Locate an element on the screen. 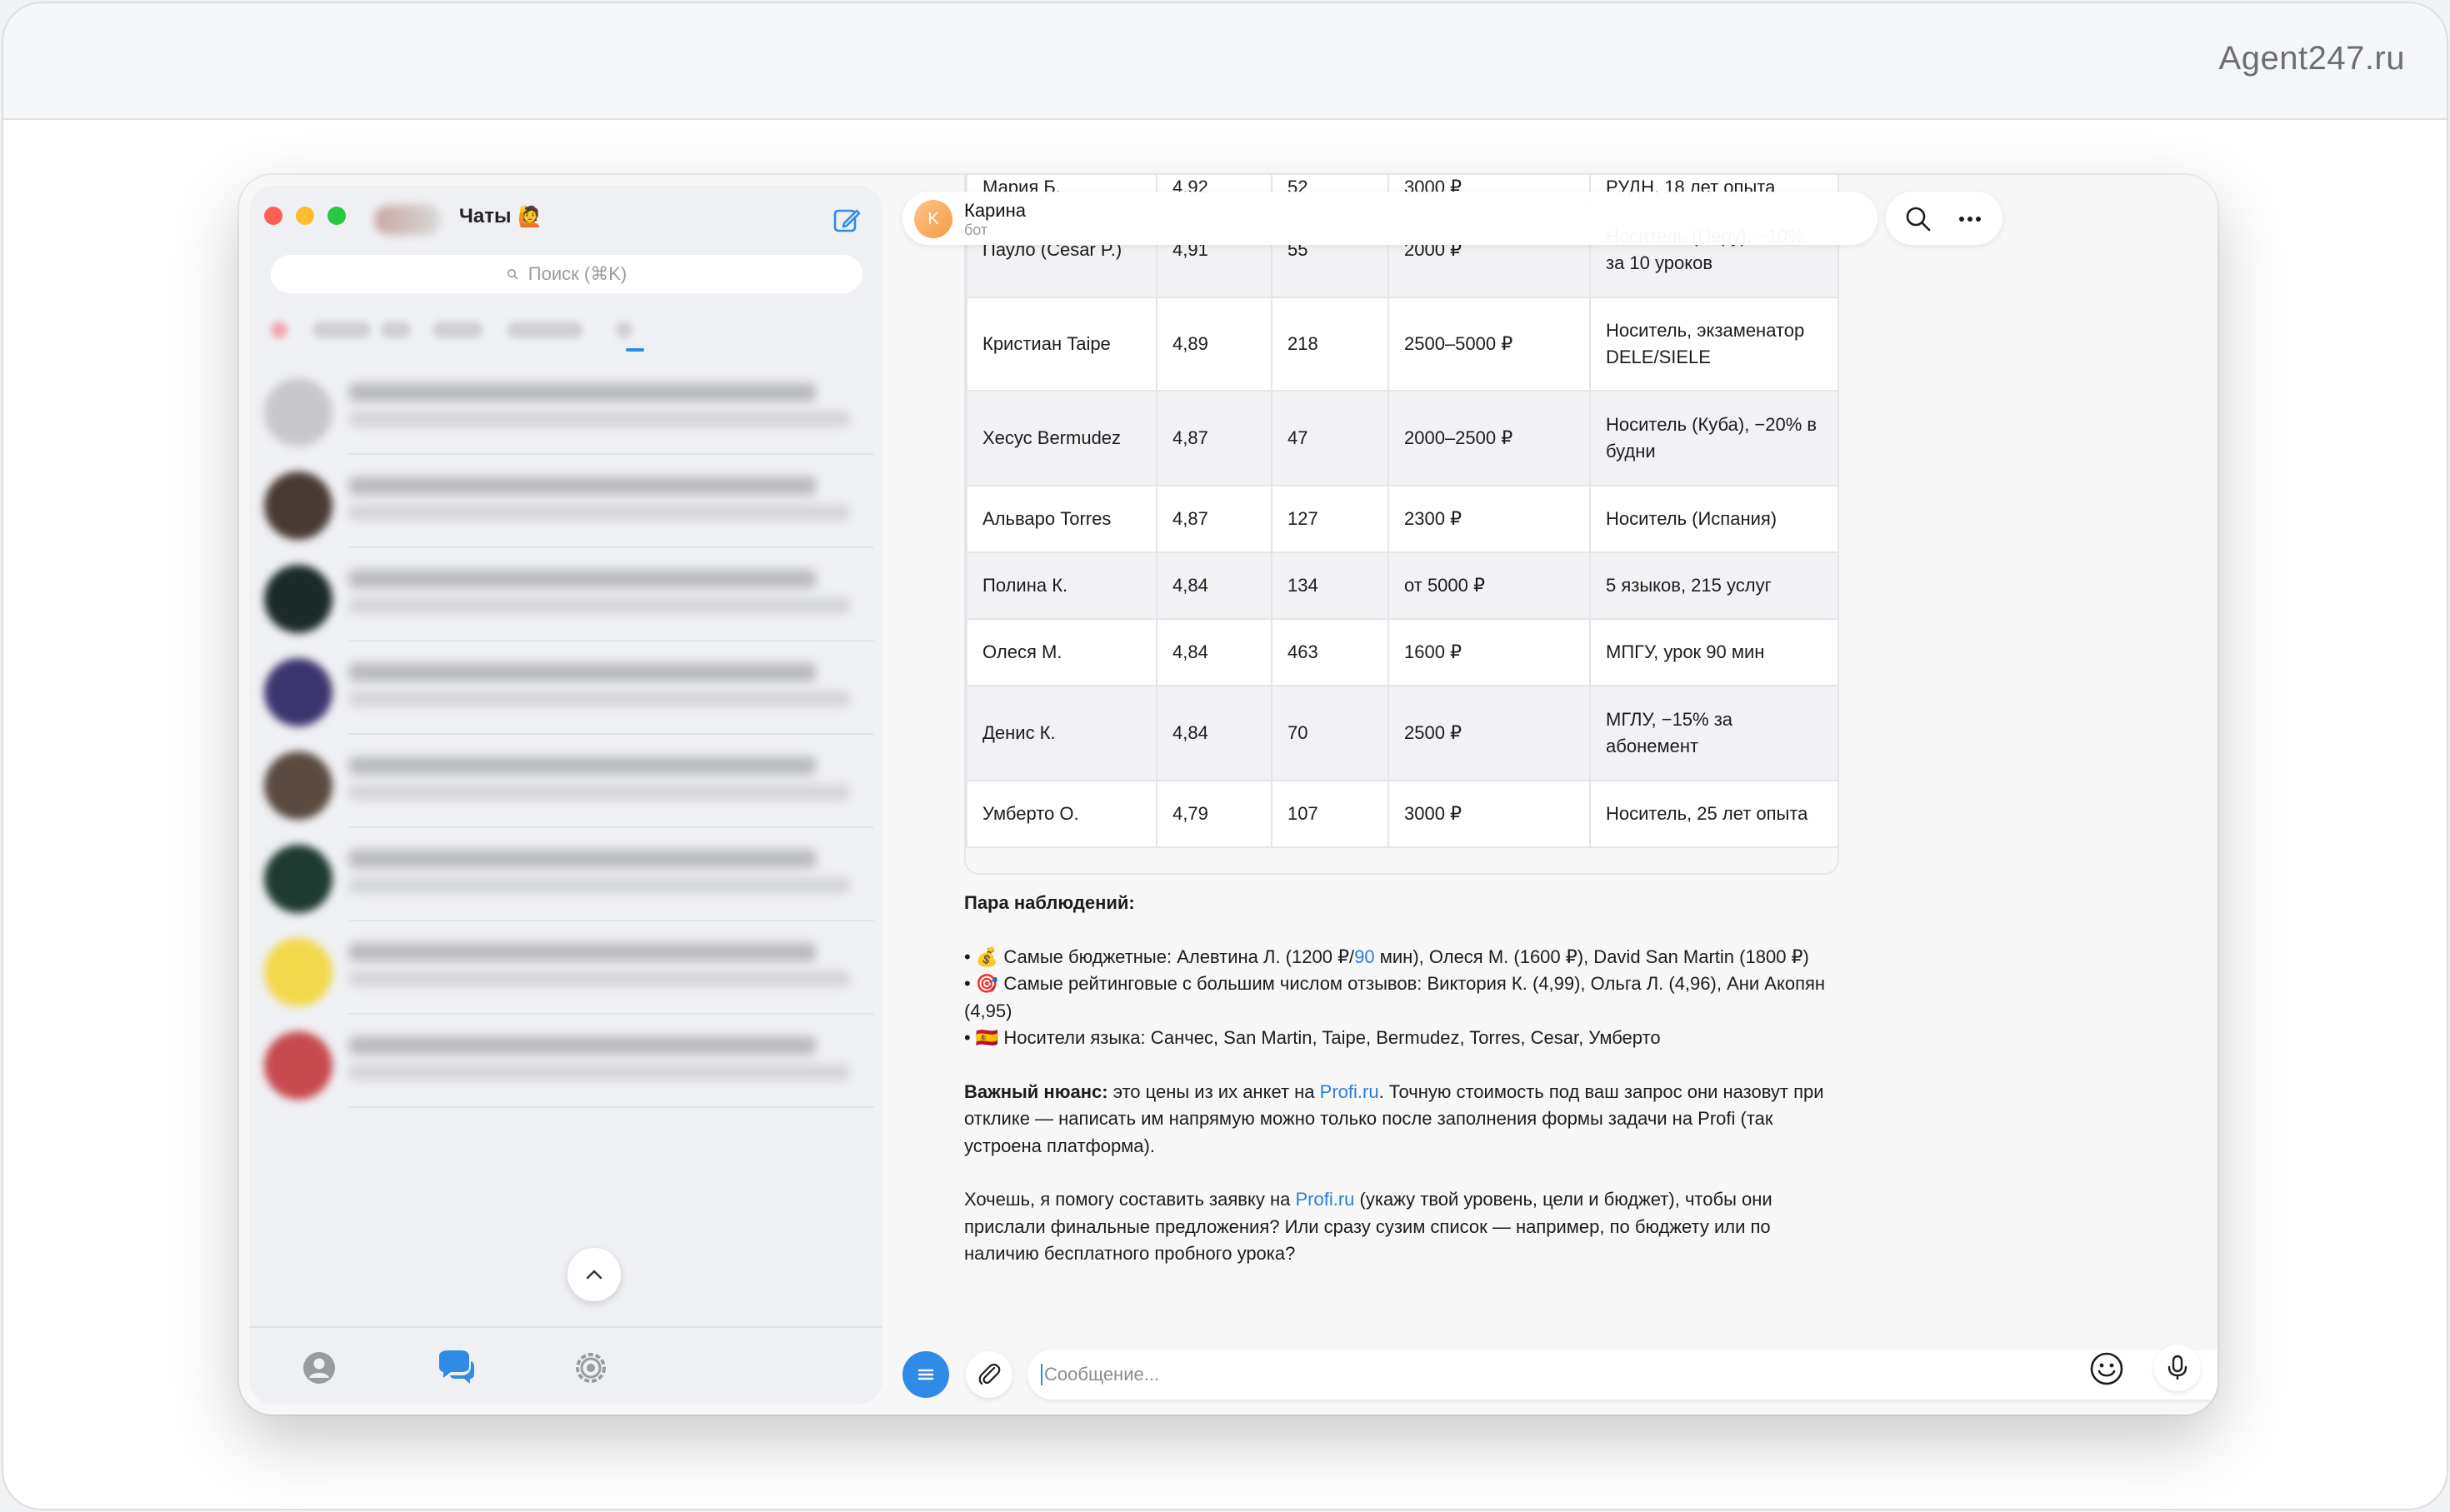 The height and width of the screenshot is (1512, 2450). header-actions is located at coordinates (1944, 218).